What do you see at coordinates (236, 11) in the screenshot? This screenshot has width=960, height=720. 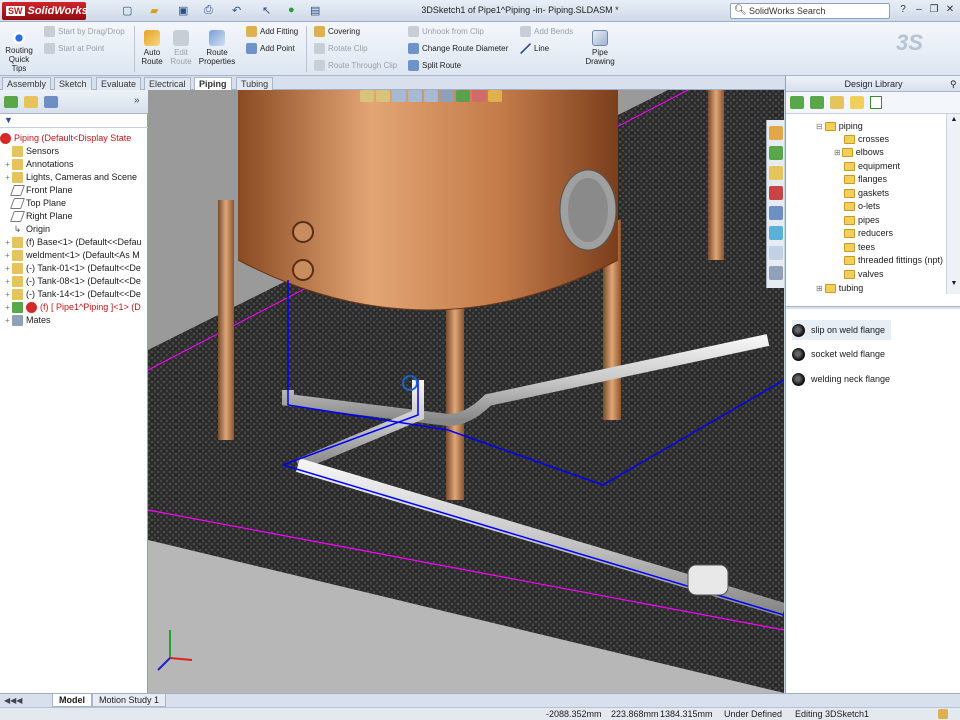 I see `undo-icon: ↶` at bounding box center [236, 11].